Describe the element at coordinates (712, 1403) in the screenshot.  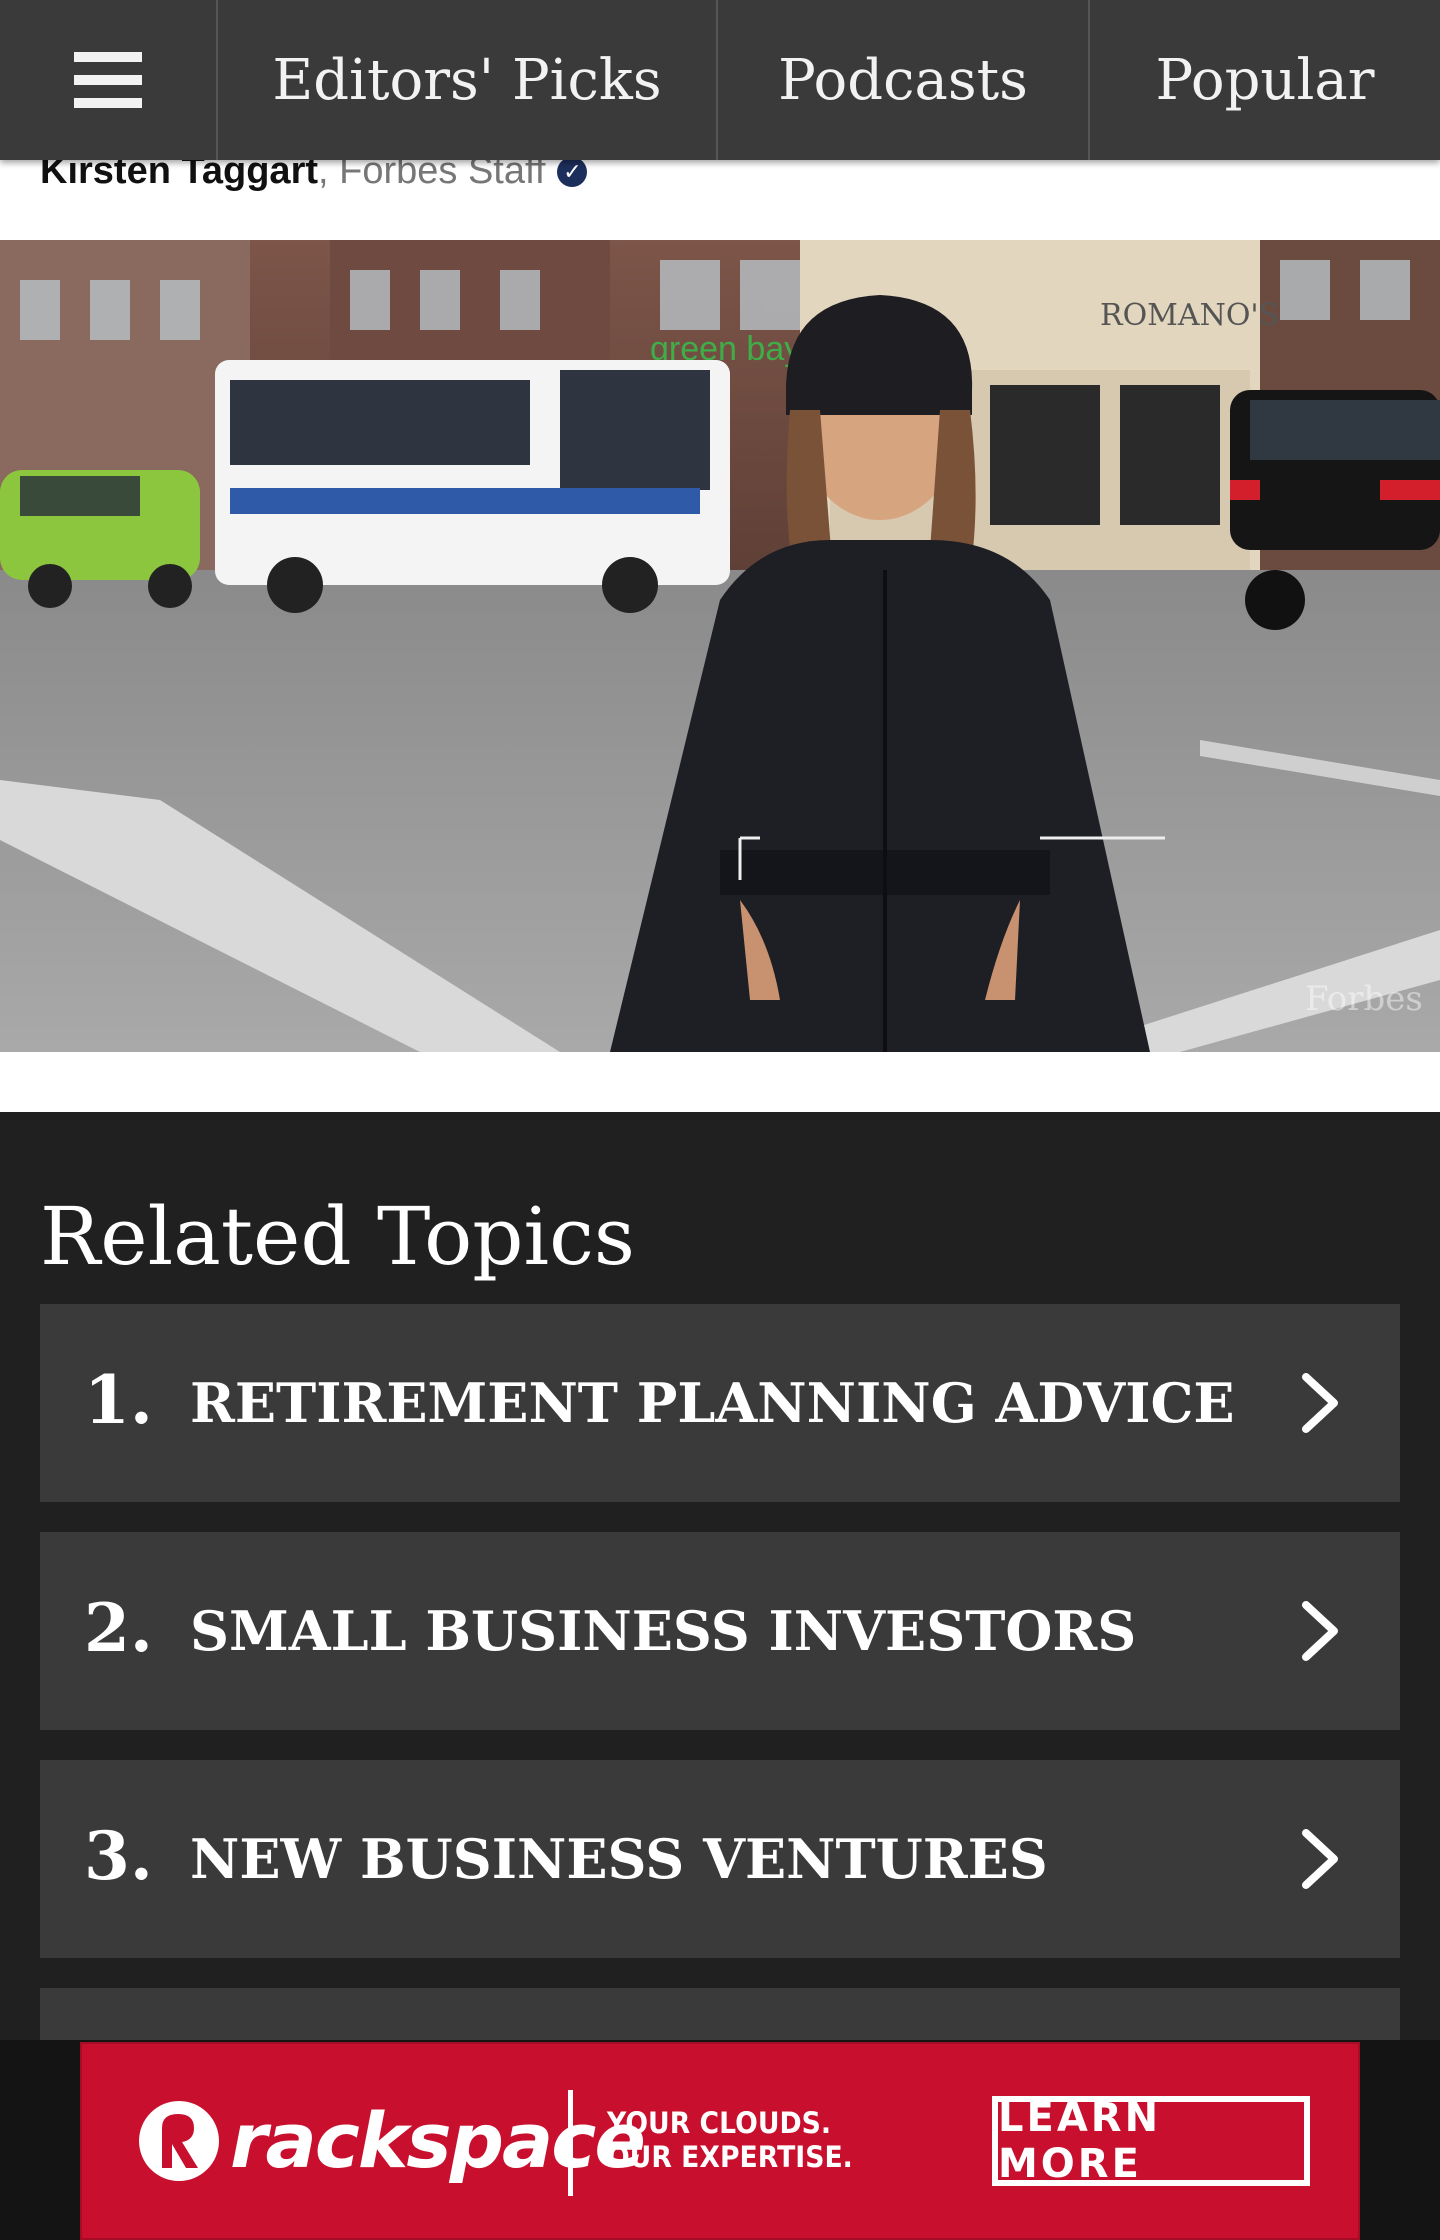
I see `topic-label: RETIREMENT PLANNING ADVICE` at that location.